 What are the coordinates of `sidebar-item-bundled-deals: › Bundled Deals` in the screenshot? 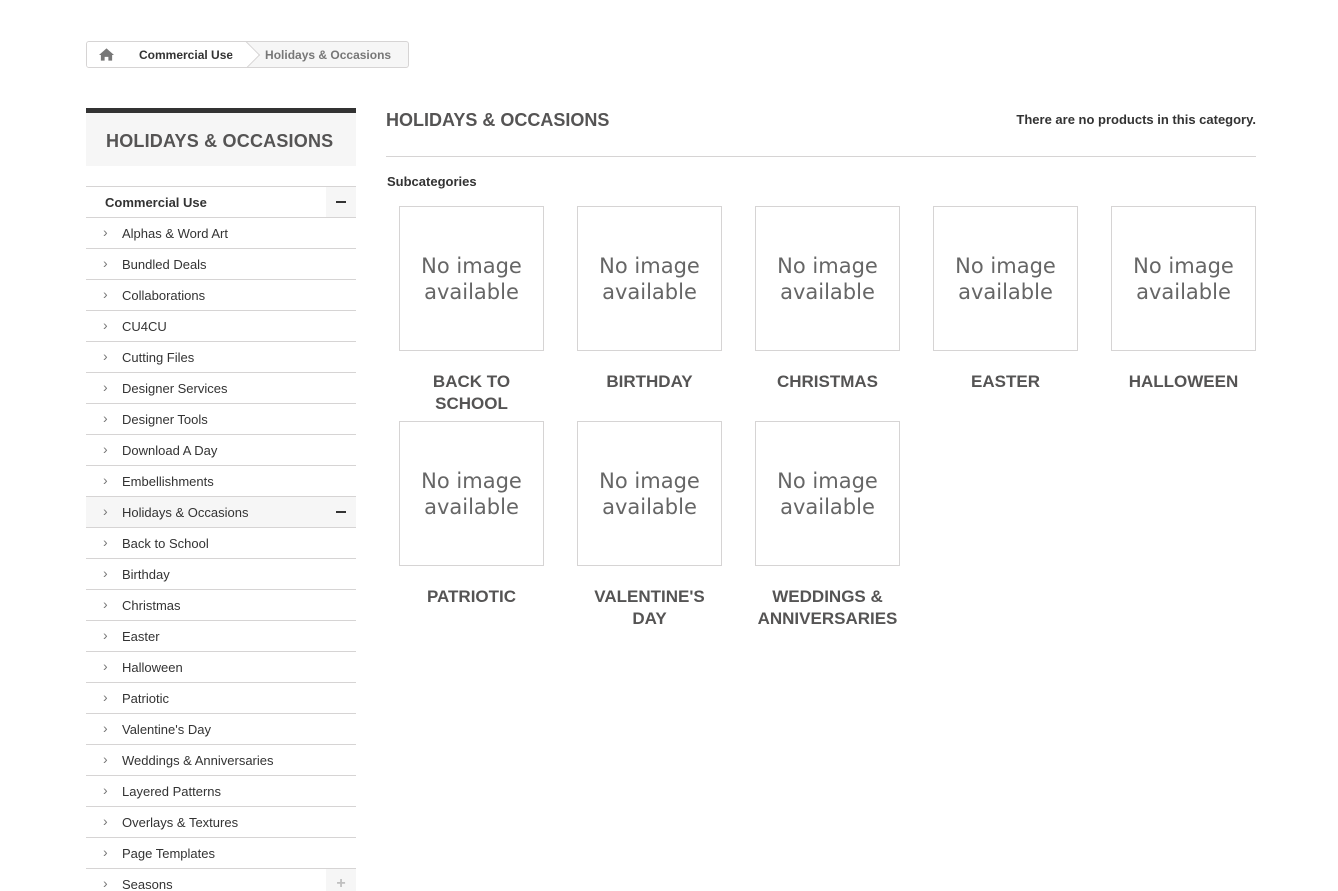 It's located at (221, 264).